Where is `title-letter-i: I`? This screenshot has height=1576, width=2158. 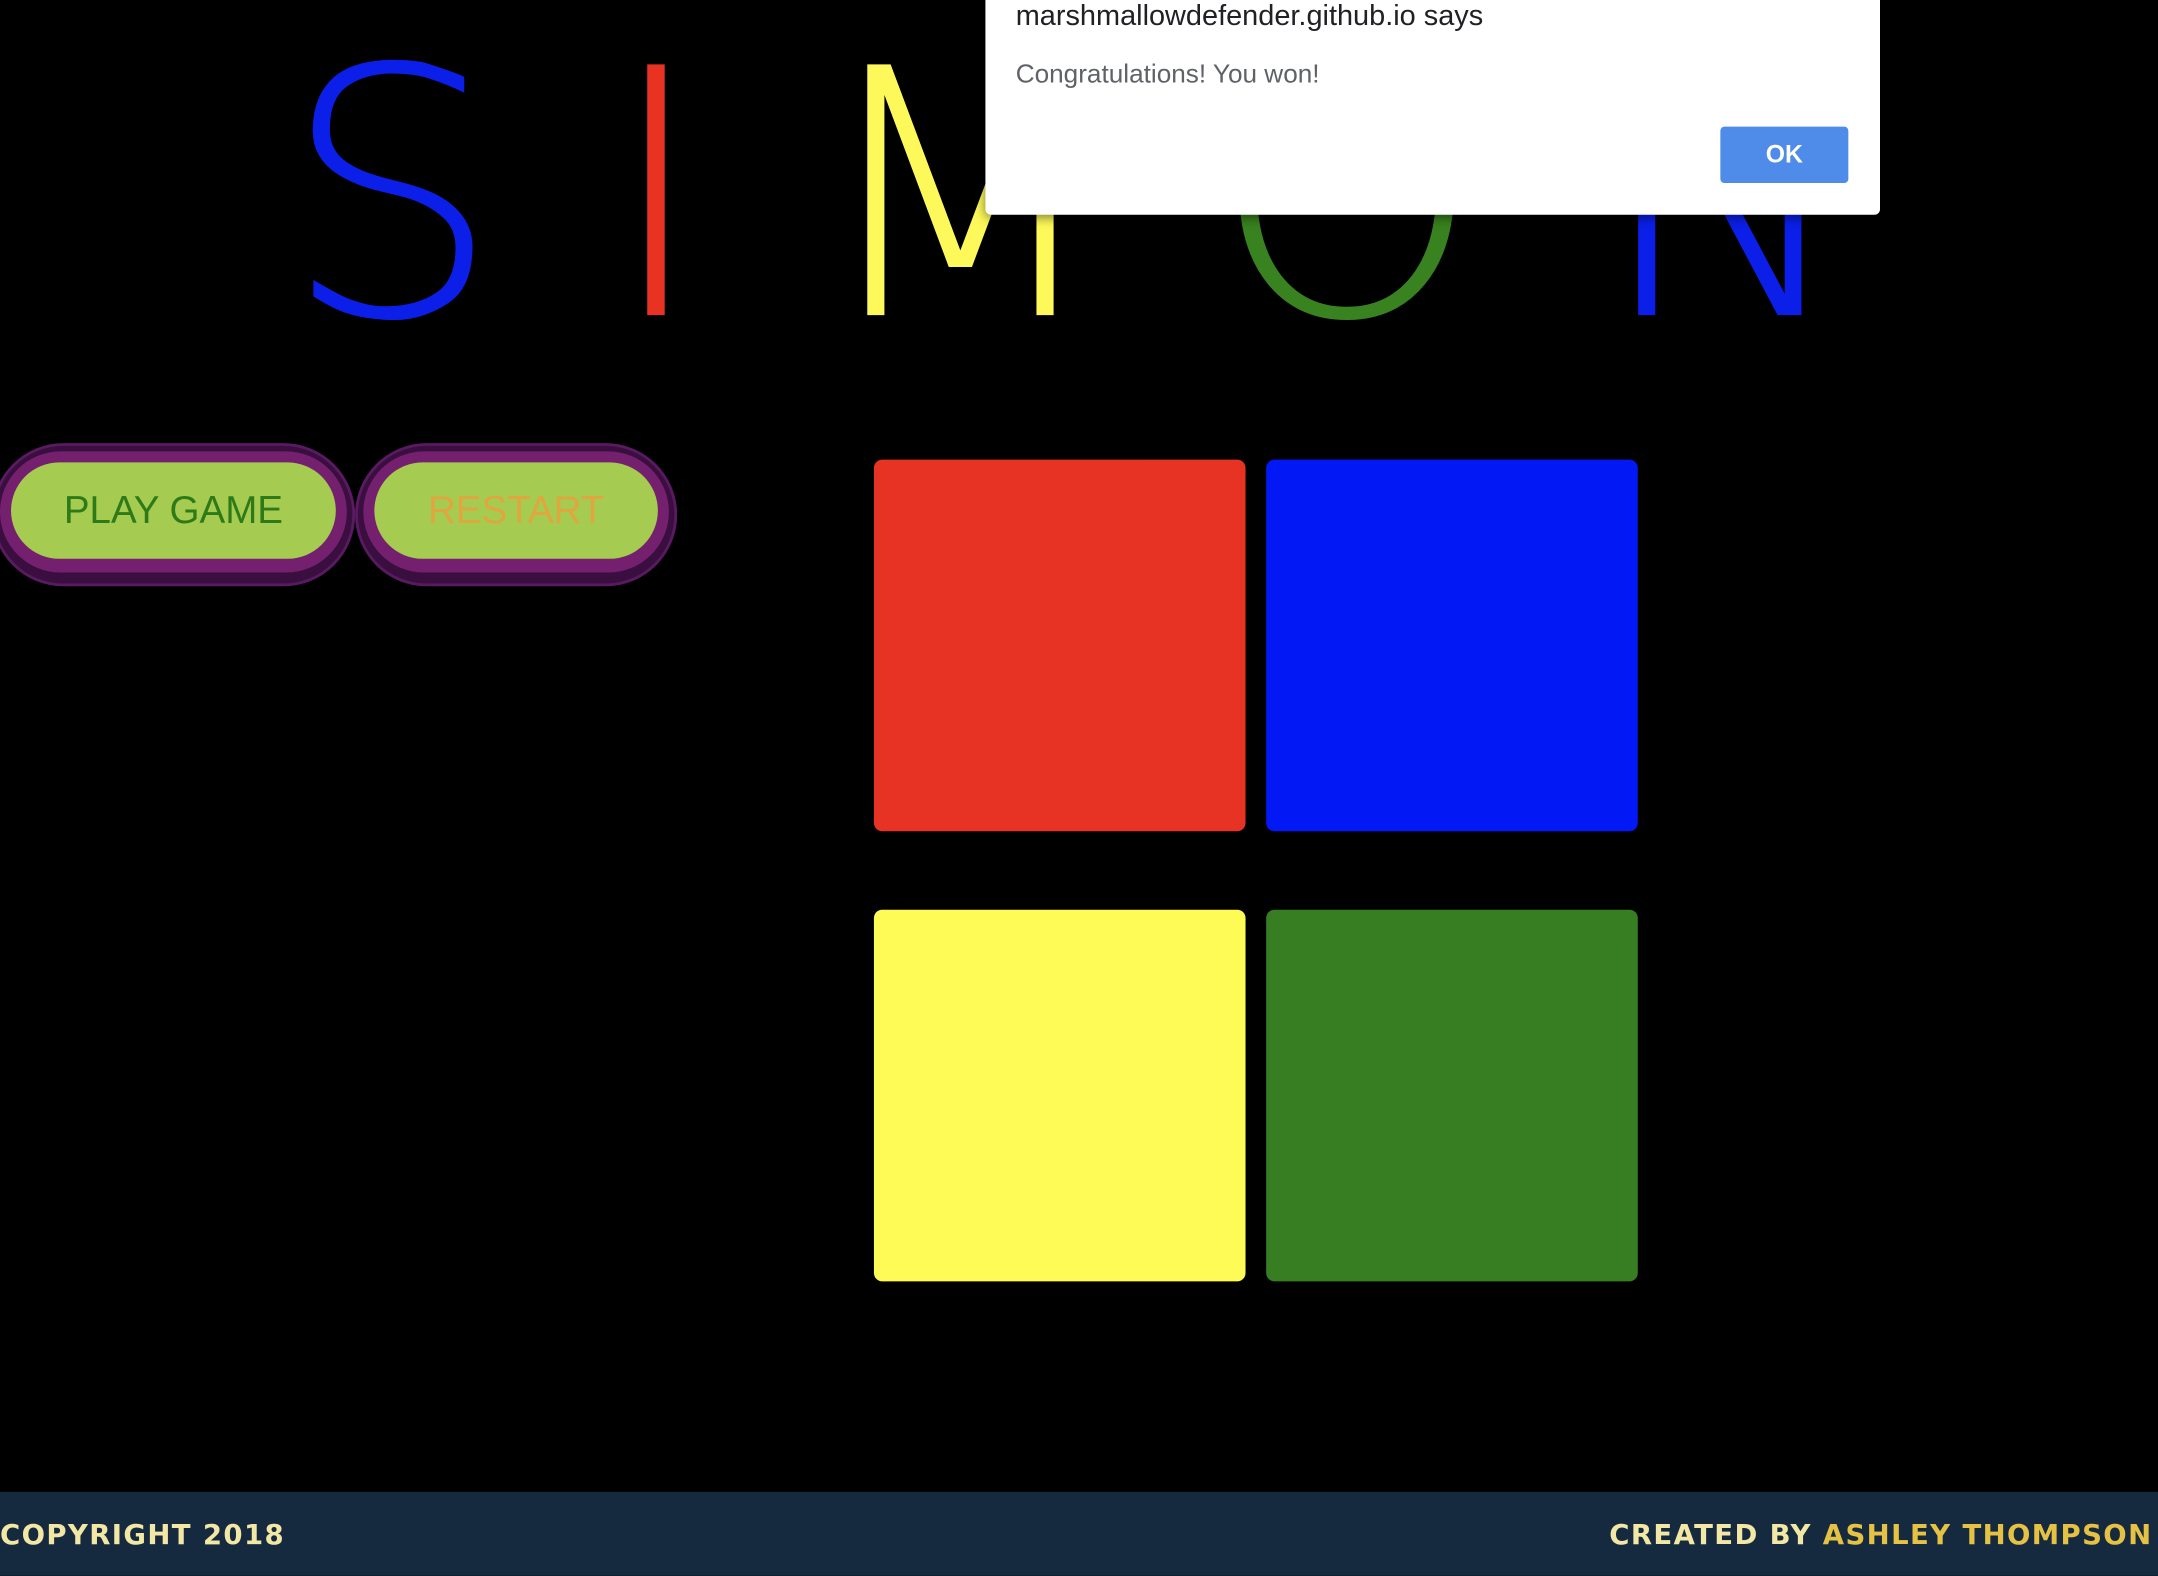
title-letter-i: I is located at coordinates (656, 198).